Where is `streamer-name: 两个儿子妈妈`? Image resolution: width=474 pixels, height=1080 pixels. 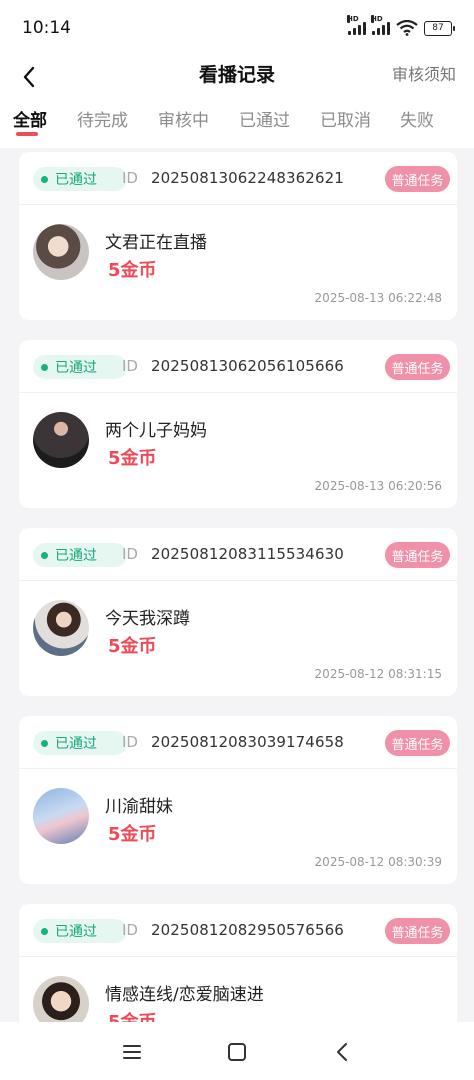
streamer-name: 两个儿子妈妈 is located at coordinates (156, 431).